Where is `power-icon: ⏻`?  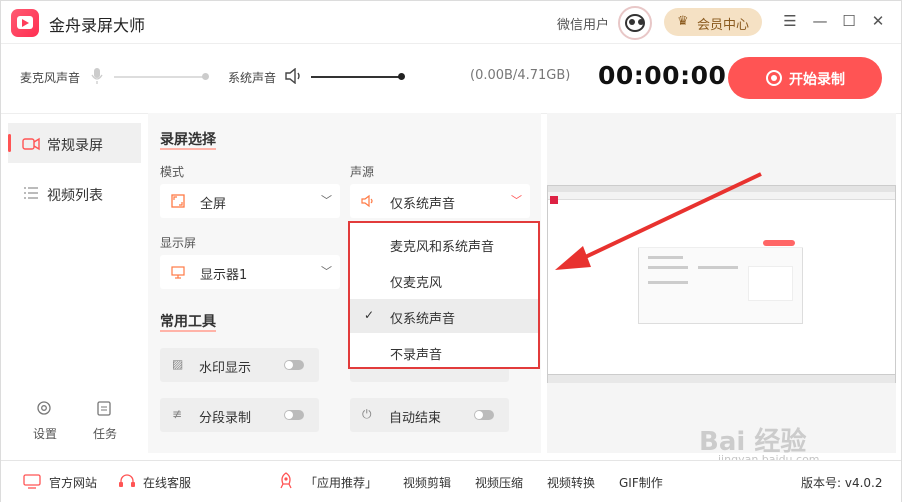 power-icon: ⏻ is located at coordinates (367, 414).